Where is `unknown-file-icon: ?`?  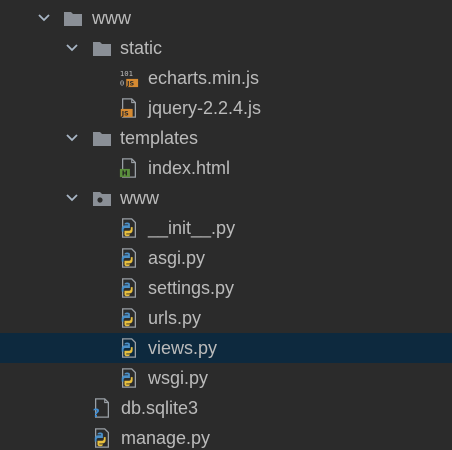 unknown-file-icon: ? is located at coordinates (102, 408).